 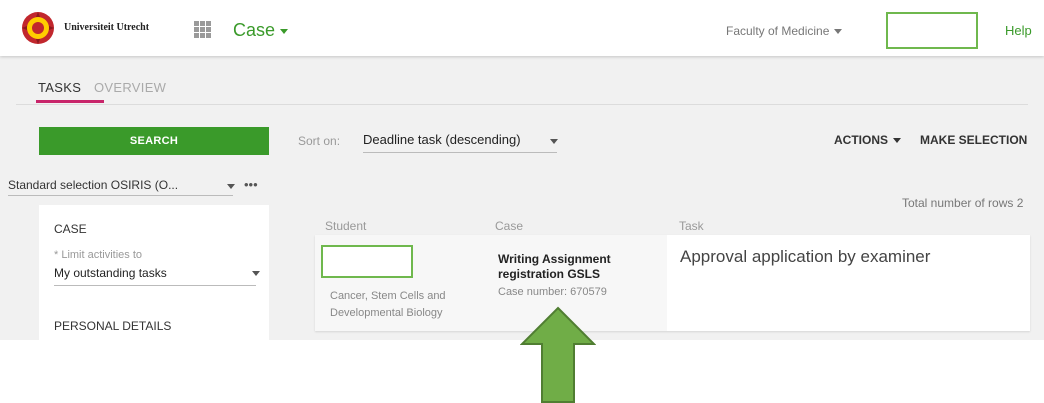 What do you see at coordinates (460, 152) in the screenshot?
I see `sort-underline` at bounding box center [460, 152].